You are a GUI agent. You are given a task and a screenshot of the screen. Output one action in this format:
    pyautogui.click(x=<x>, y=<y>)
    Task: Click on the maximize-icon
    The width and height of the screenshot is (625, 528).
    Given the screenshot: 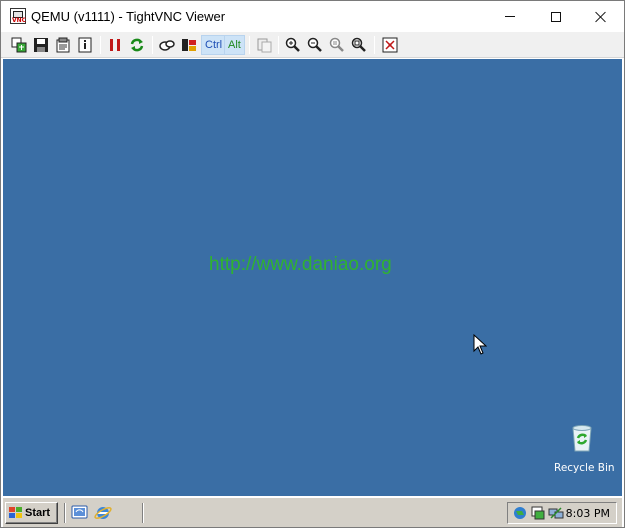 What is the action you would take?
    pyautogui.click(x=556, y=16)
    